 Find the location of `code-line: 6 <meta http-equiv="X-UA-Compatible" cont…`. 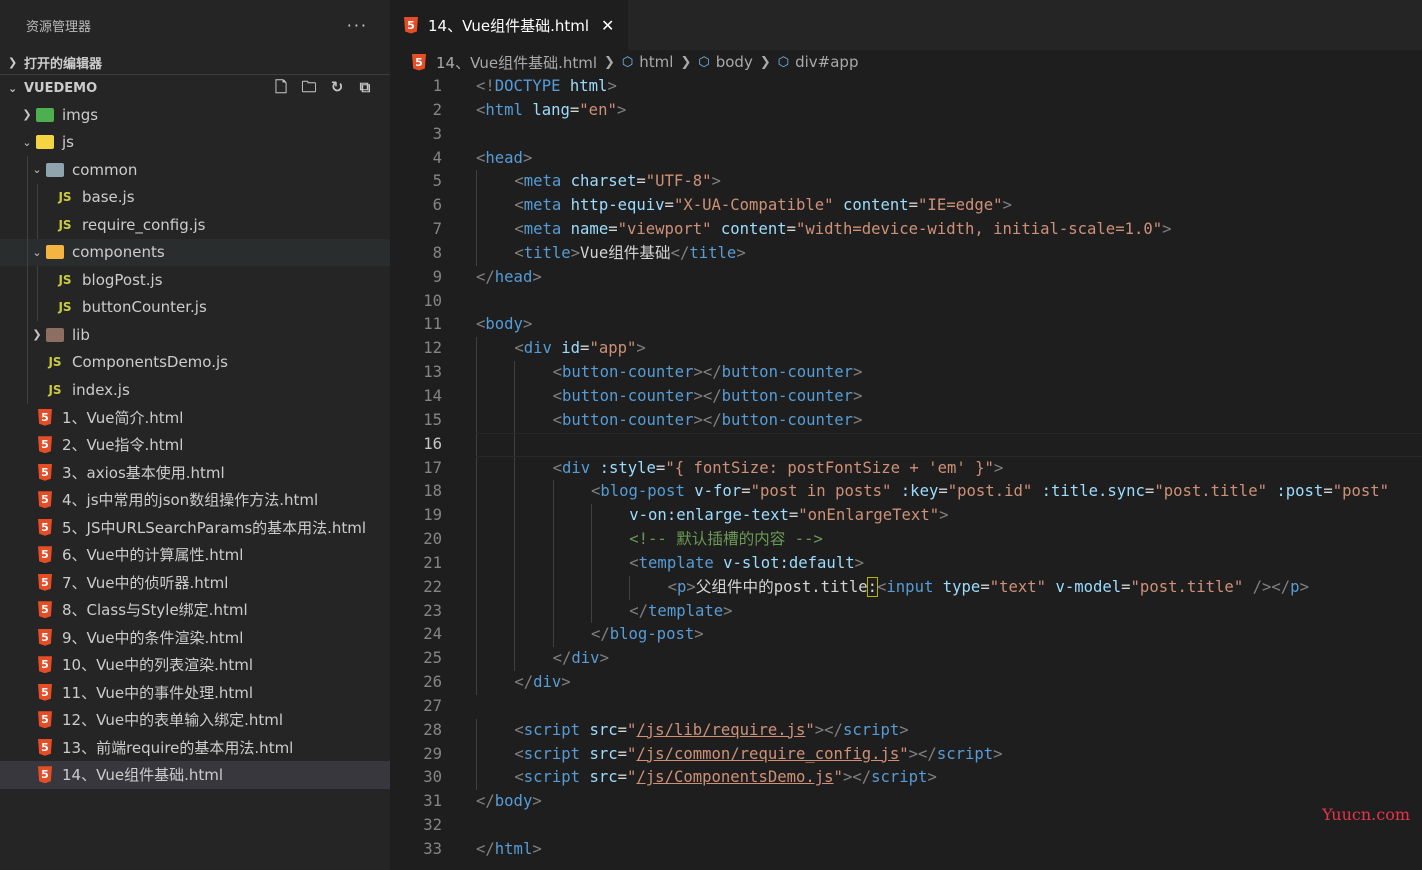

code-line: 6 <meta http-equiv="X-UA-Compatible" cont… is located at coordinates (906, 206).